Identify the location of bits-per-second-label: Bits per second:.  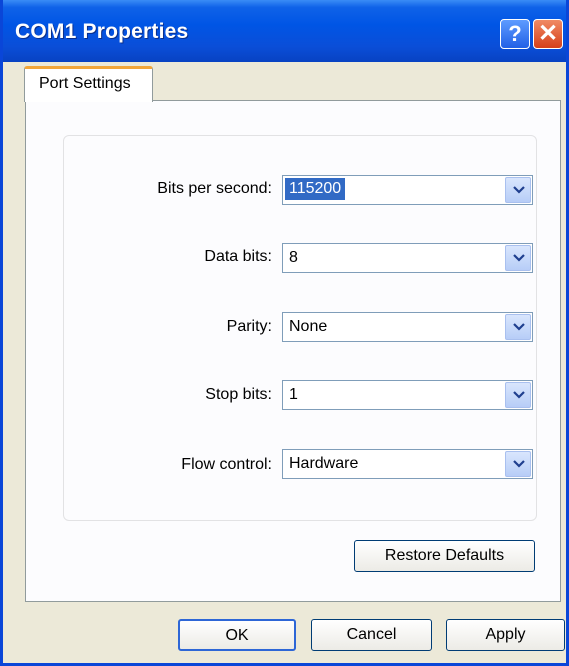
(214, 188).